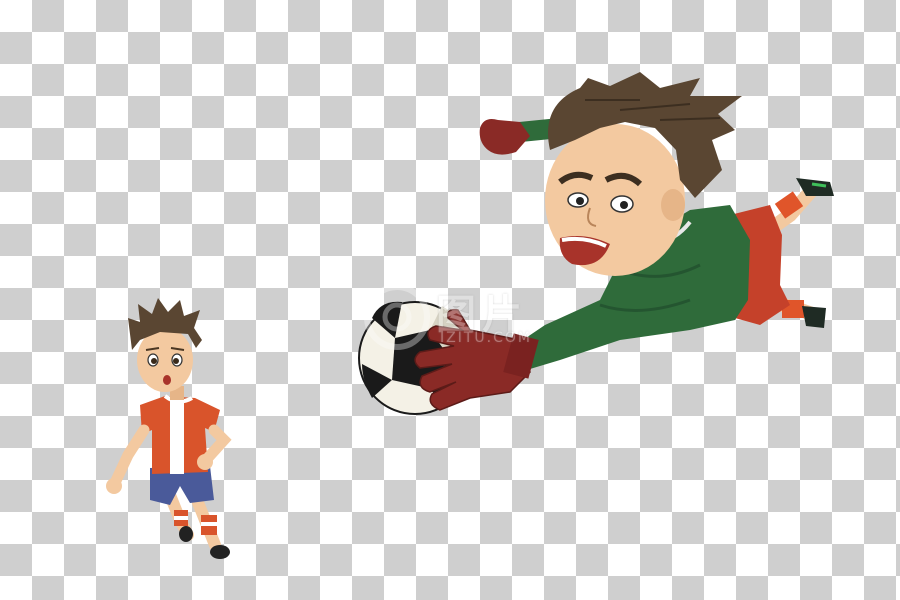 This screenshot has height=600, width=900. What do you see at coordinates (169, 428) in the screenshot?
I see `running-player` at bounding box center [169, 428].